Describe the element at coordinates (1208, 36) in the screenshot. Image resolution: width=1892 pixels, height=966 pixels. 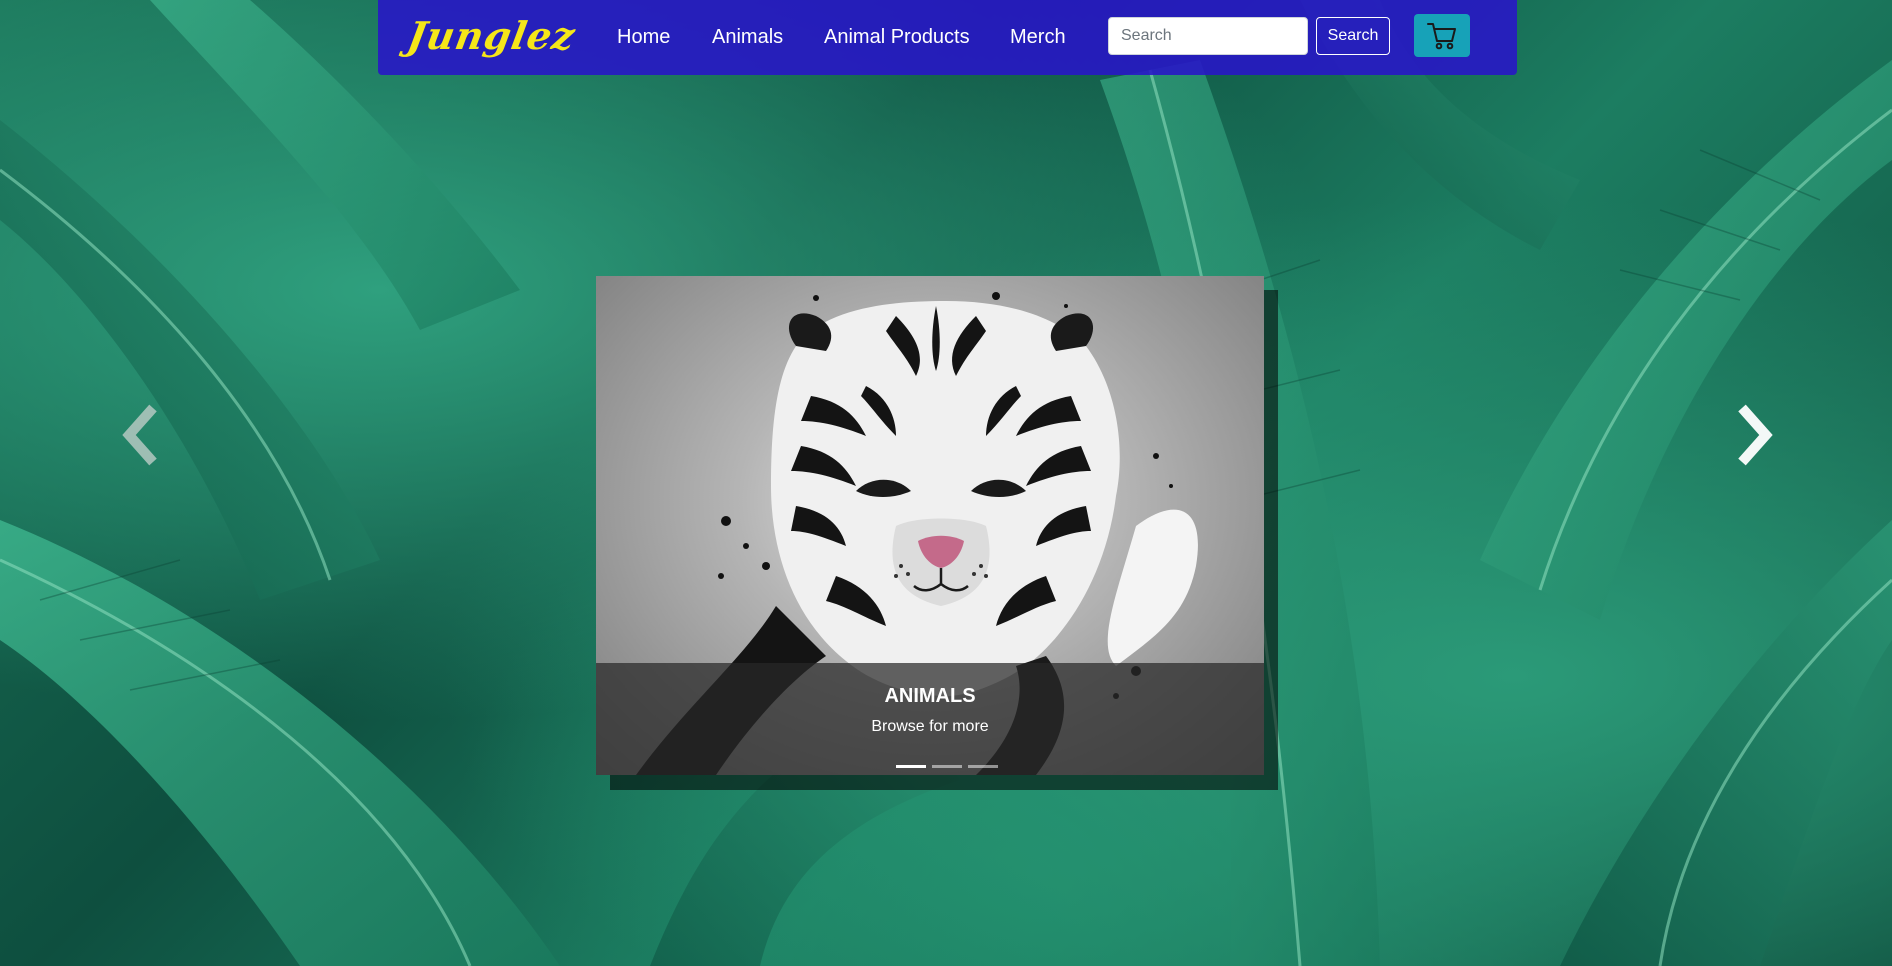
I see `search-input` at that location.